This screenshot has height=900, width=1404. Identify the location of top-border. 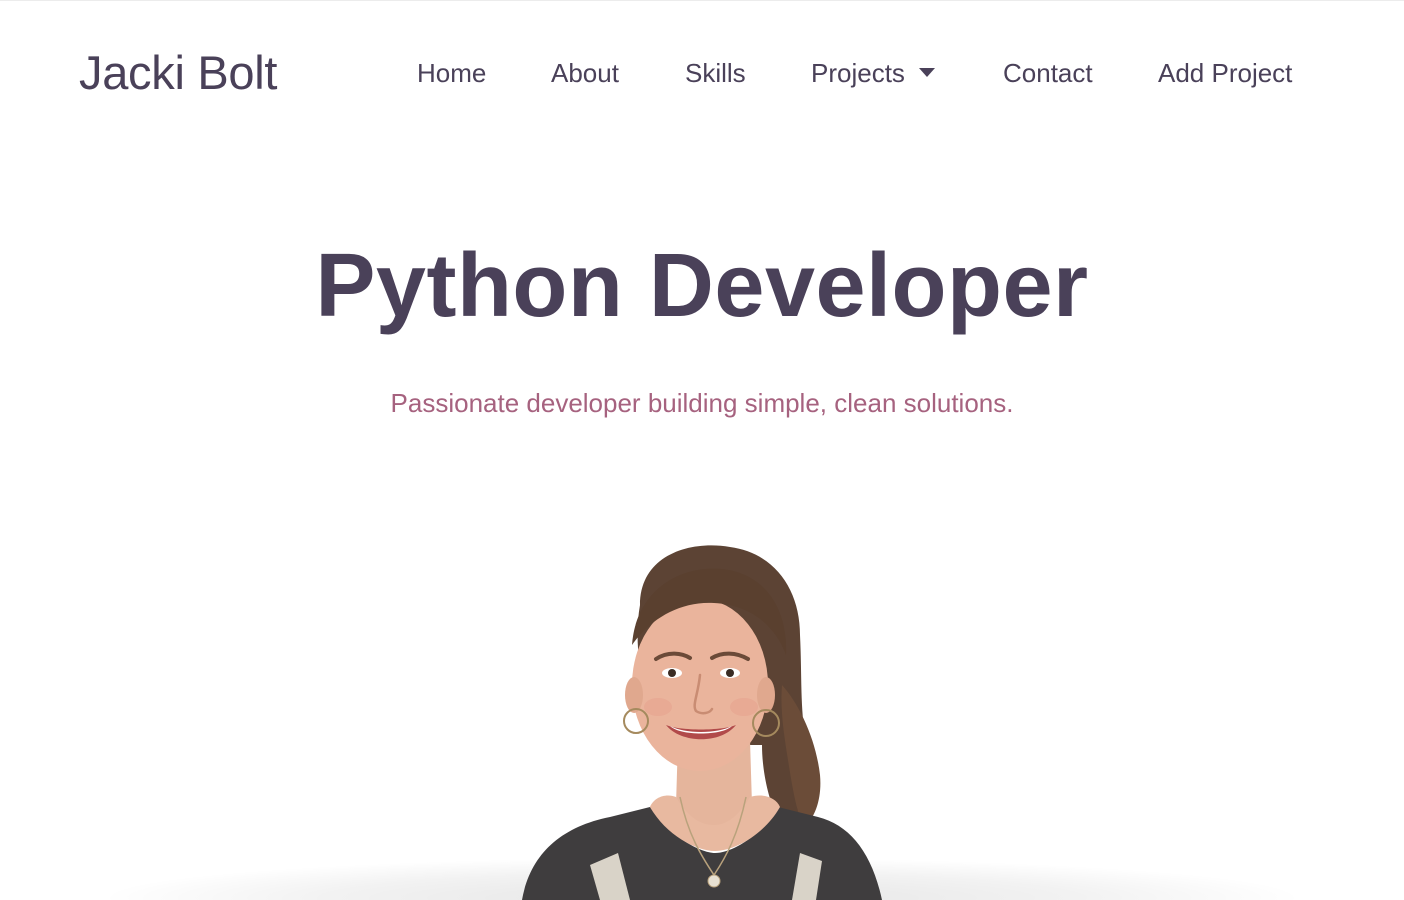
(702, 0).